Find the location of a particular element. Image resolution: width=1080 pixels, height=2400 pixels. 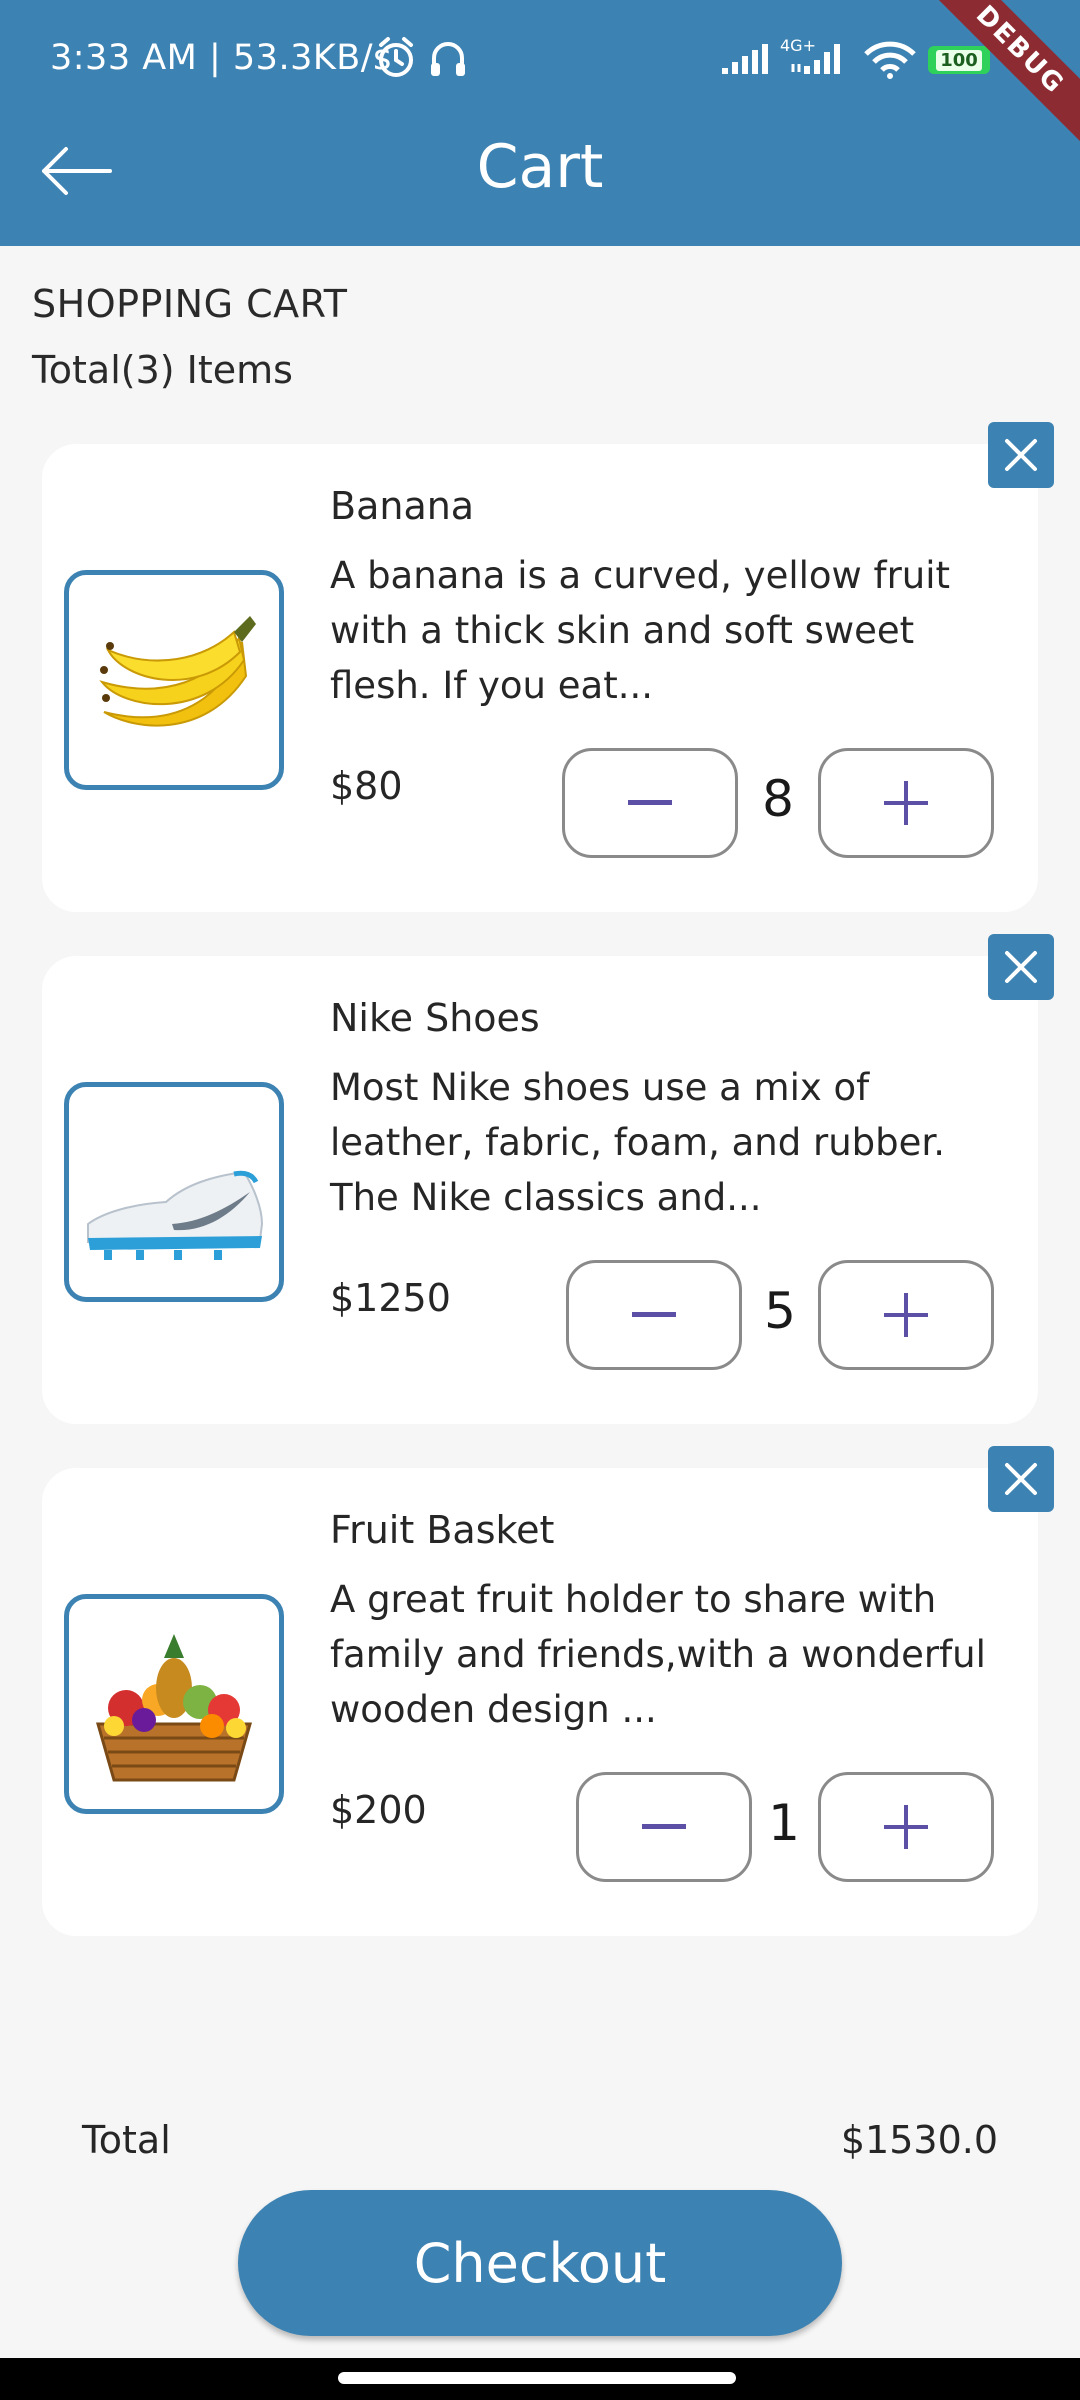

battery-level: 100 is located at coordinates (959, 60).